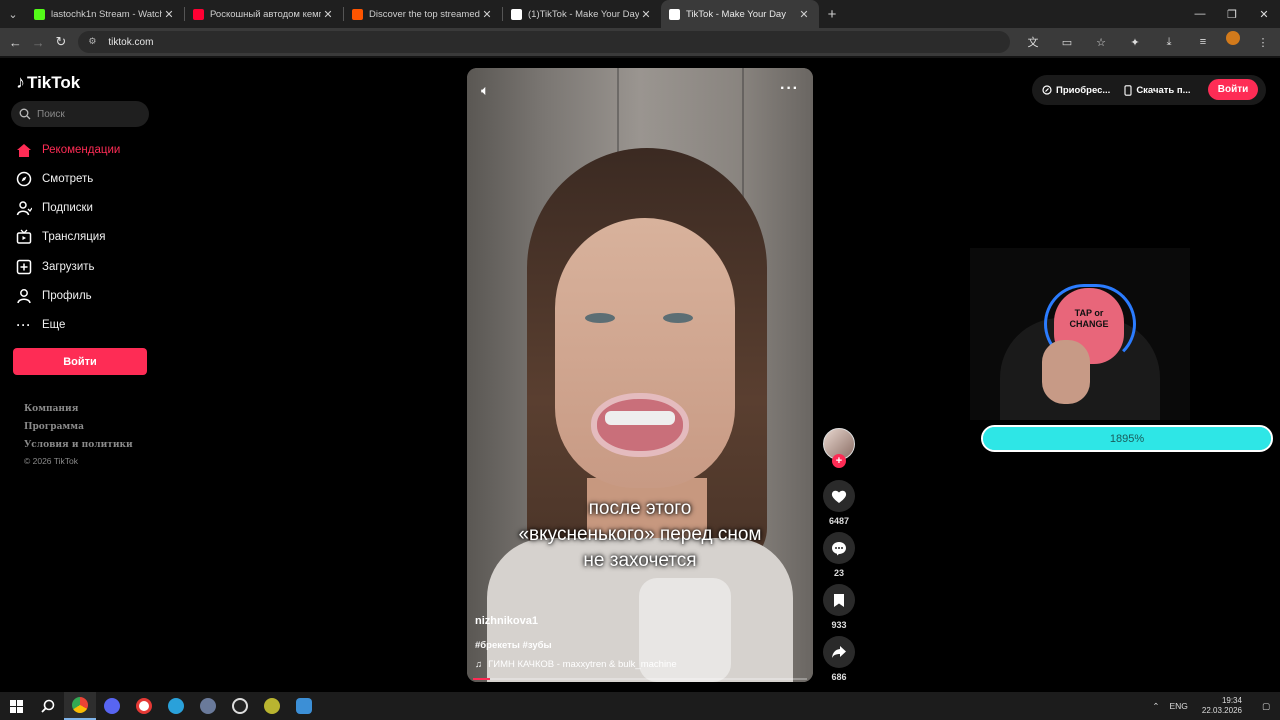 This screenshot has width=1280, height=720. Describe the element at coordinates (61, 42) in the screenshot. I see `reload-icon: ↻` at that location.